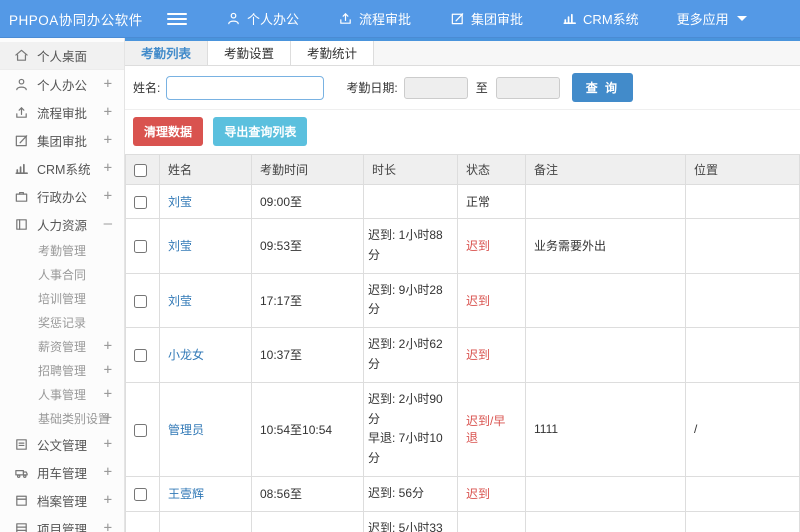 The image size is (800, 532). I want to click on employee-name-link: 小龙女, so click(186, 355).